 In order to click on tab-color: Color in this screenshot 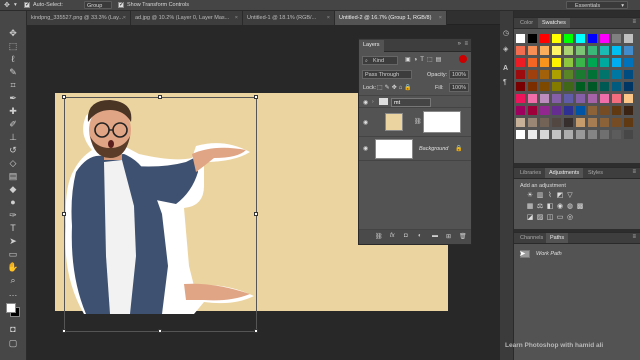, I will do `click(526, 23)`.